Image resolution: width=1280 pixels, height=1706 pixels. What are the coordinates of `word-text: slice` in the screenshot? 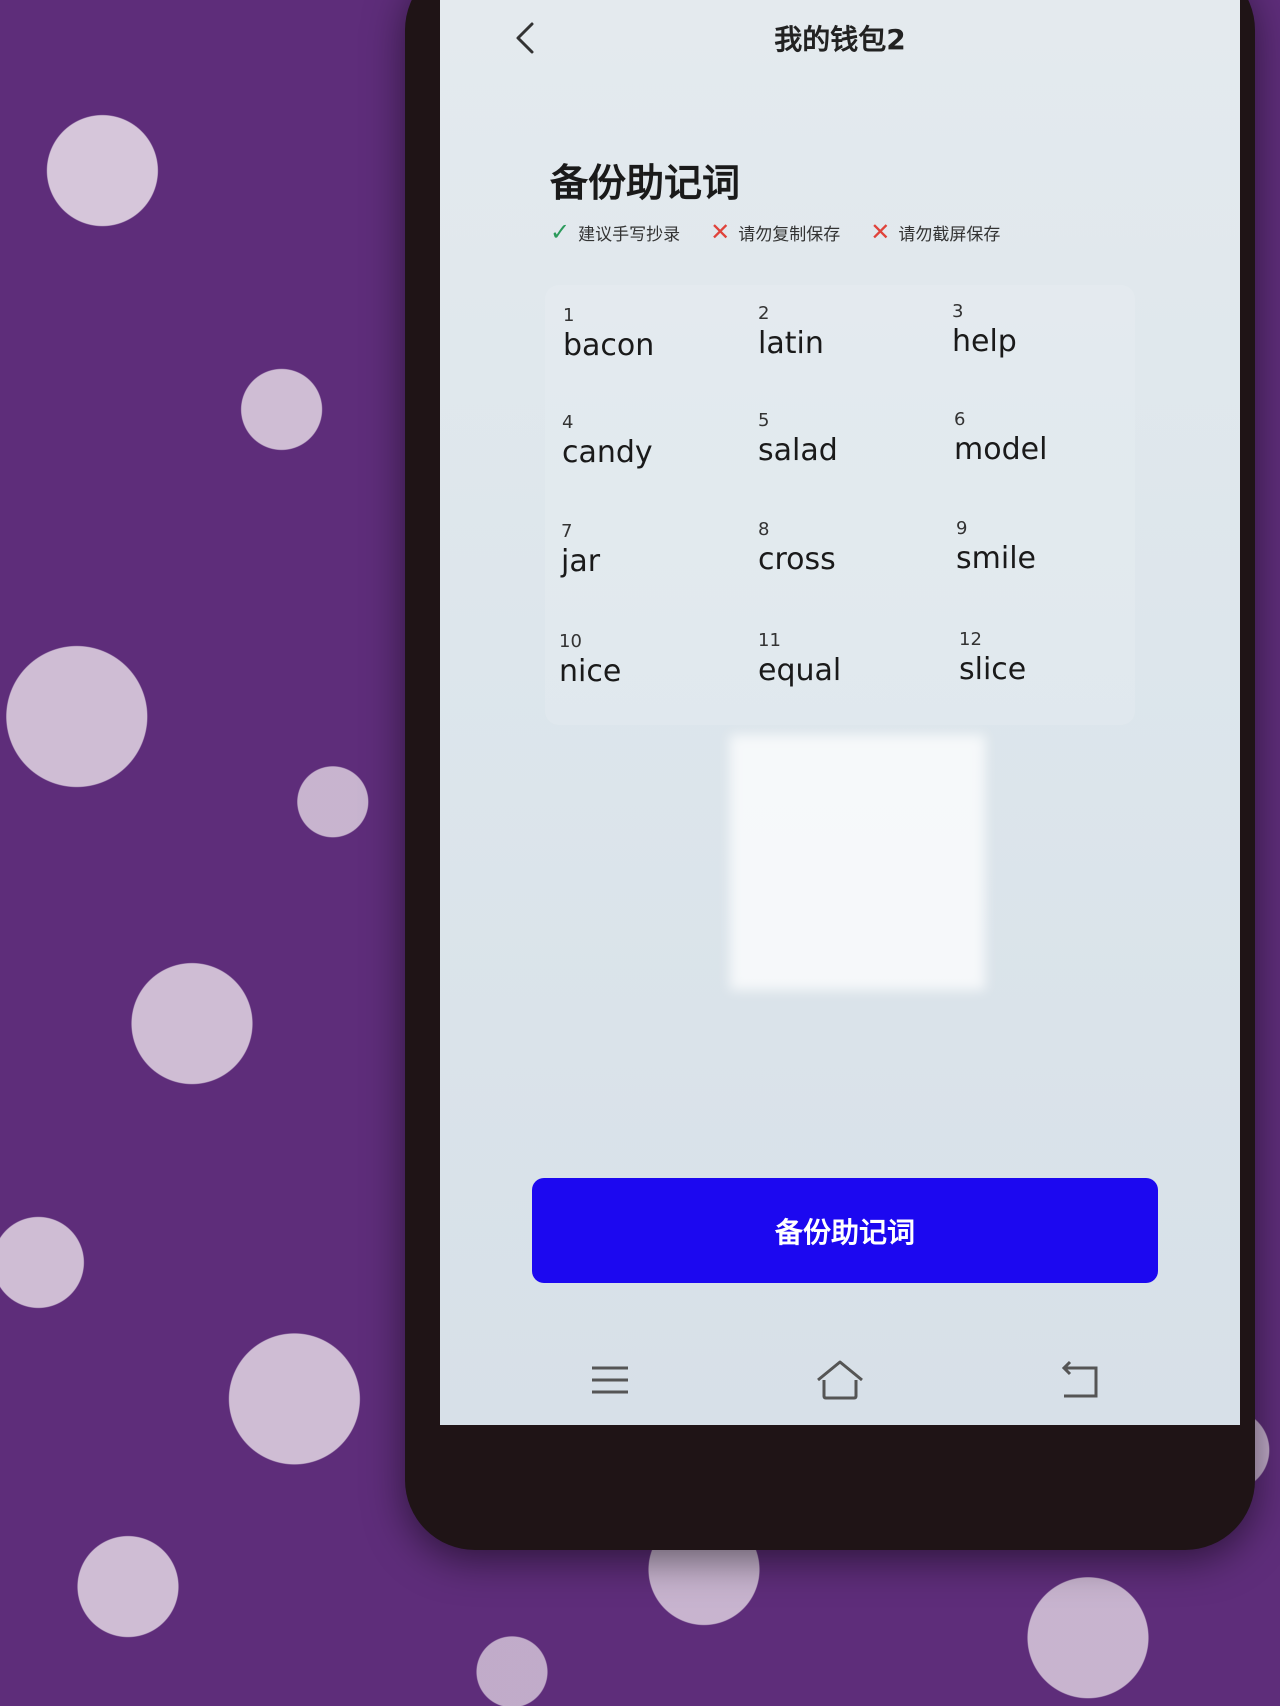 It's located at (993, 669).